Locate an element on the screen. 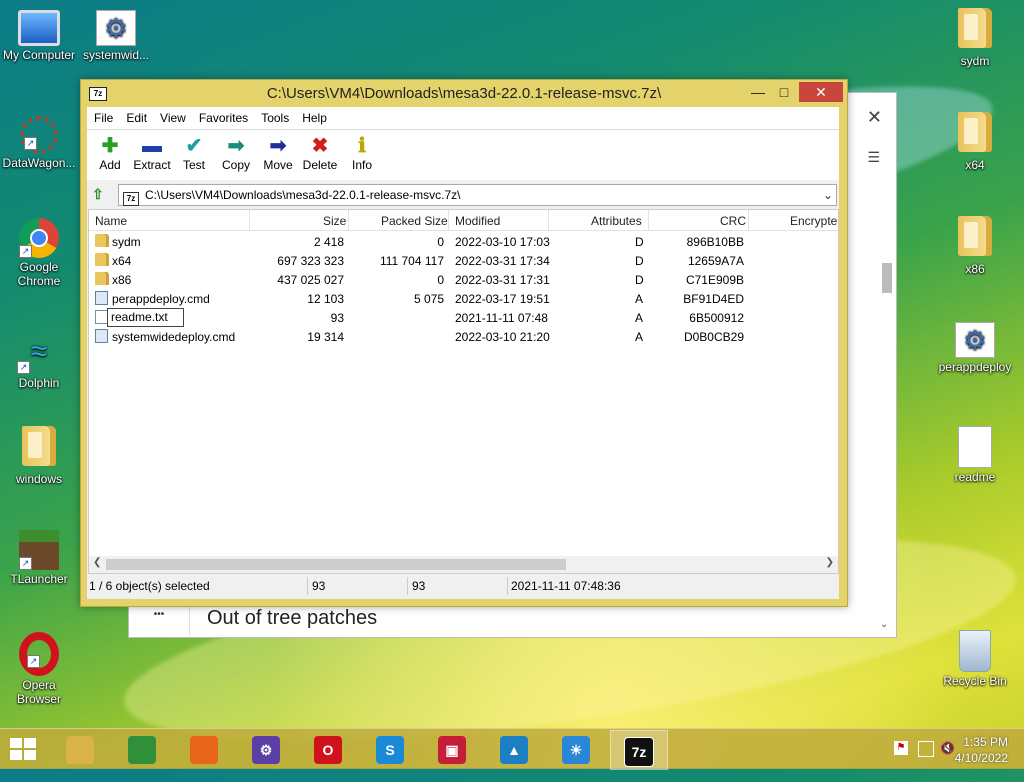 Image resolution: width=1024 pixels, height=782 pixels. desktop-icon-label: perappdeploy is located at coordinates (975, 367).